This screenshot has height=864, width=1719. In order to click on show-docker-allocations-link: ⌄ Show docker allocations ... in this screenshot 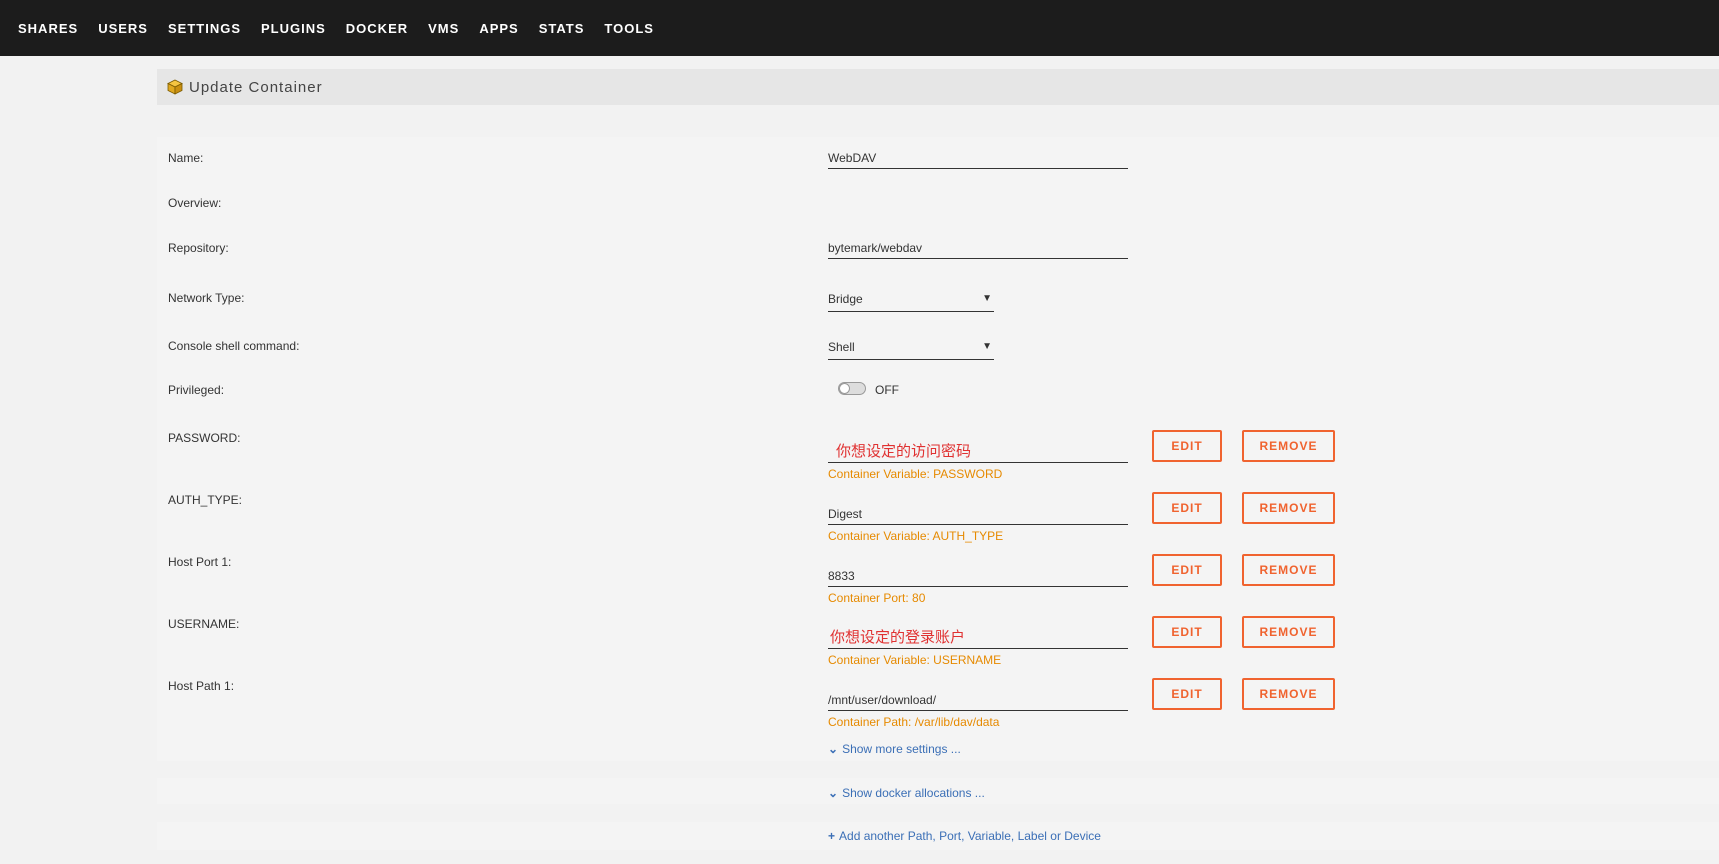, I will do `click(906, 793)`.